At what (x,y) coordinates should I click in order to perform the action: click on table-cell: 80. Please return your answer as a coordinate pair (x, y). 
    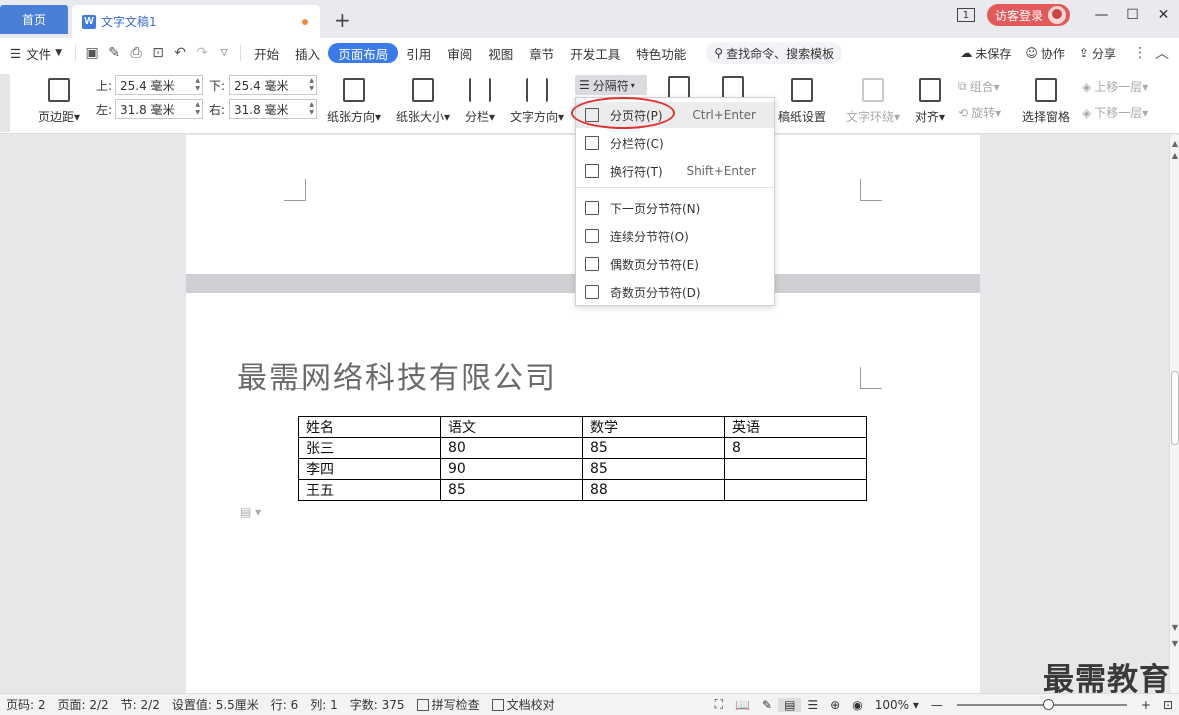
    Looking at the image, I should click on (511, 448).